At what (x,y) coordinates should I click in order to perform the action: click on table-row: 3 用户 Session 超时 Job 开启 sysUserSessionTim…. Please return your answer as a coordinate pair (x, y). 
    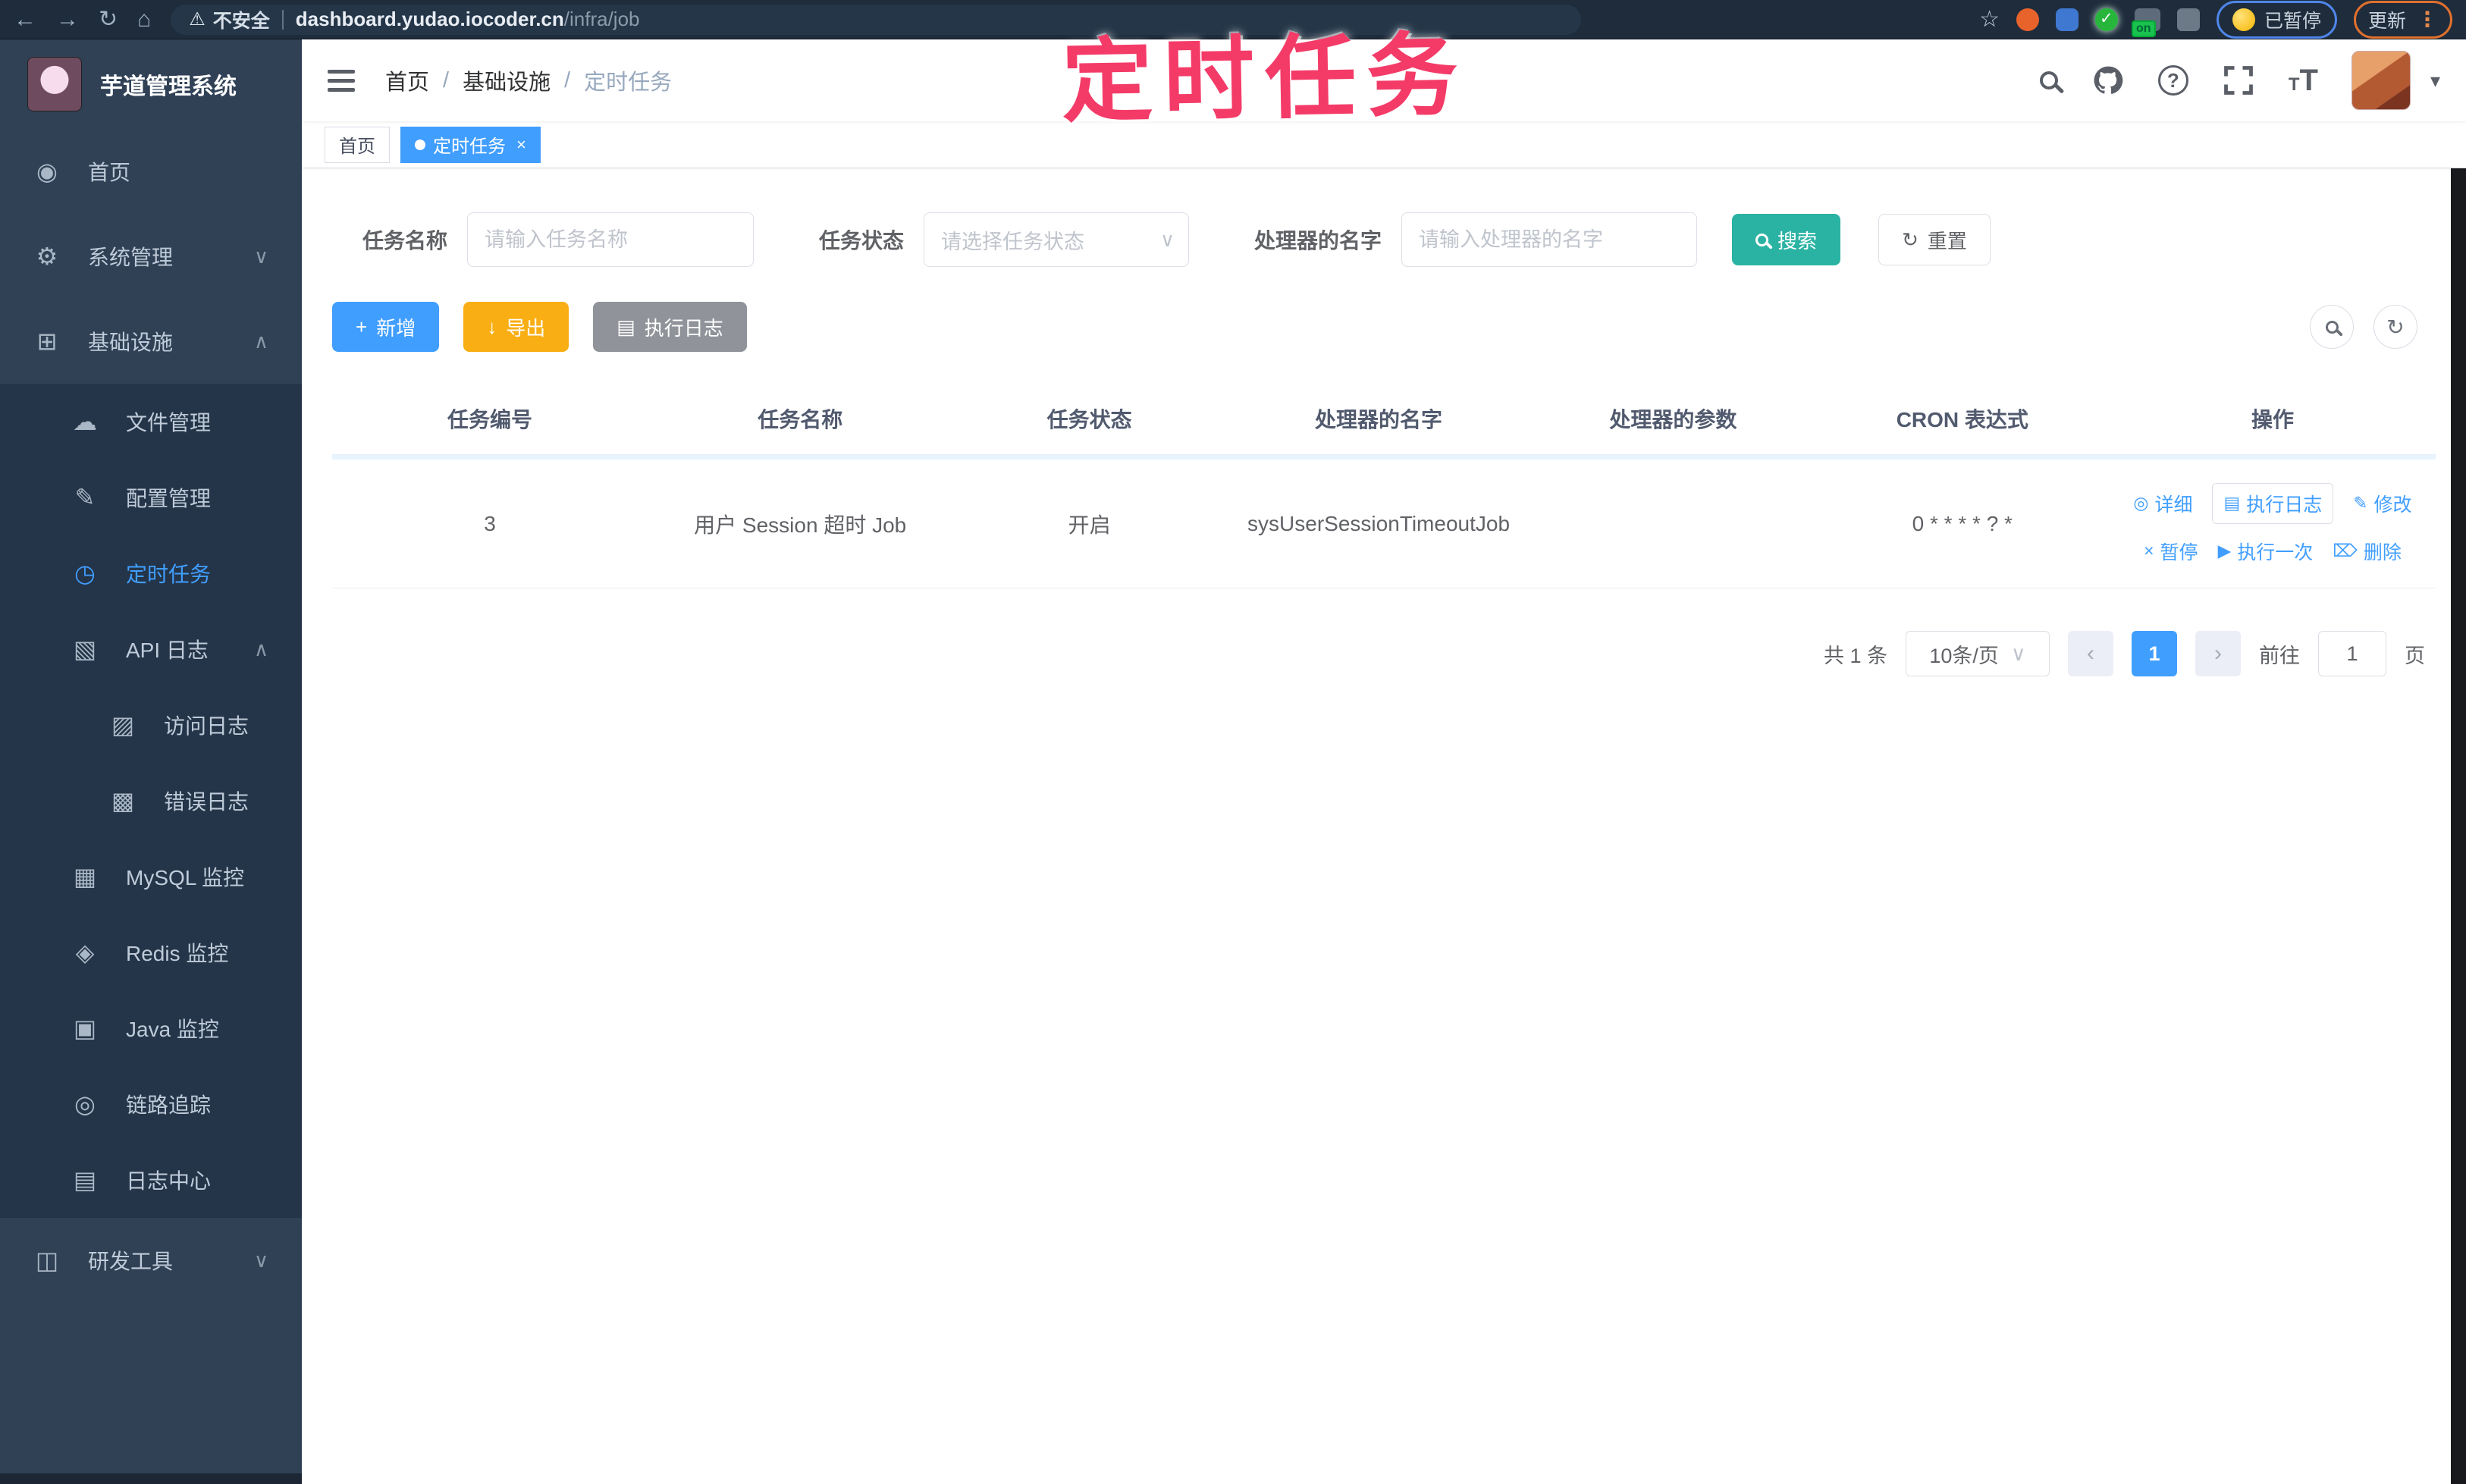
    Looking at the image, I should click on (1384, 524).